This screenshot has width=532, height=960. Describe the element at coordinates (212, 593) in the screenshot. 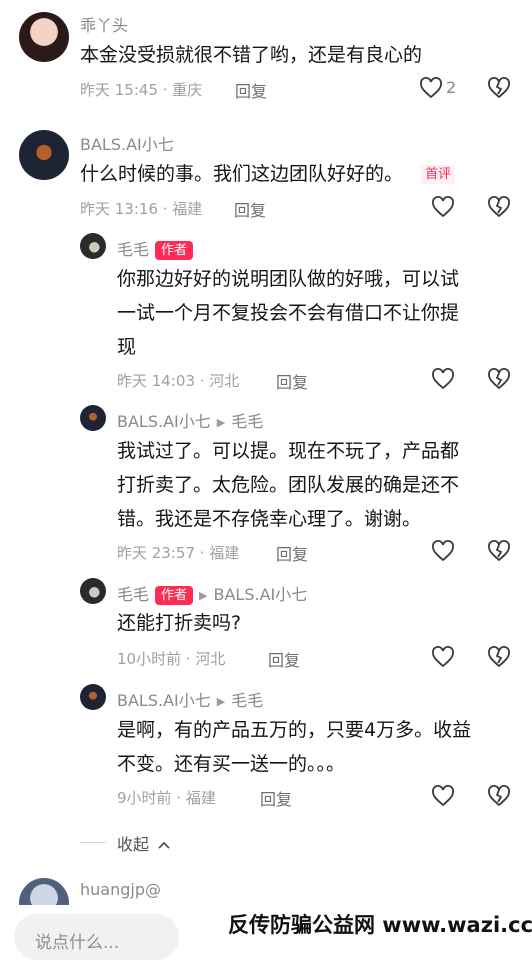

I see `reply-username: 毛毛 作者 ▶ BALS.AI小七` at that location.